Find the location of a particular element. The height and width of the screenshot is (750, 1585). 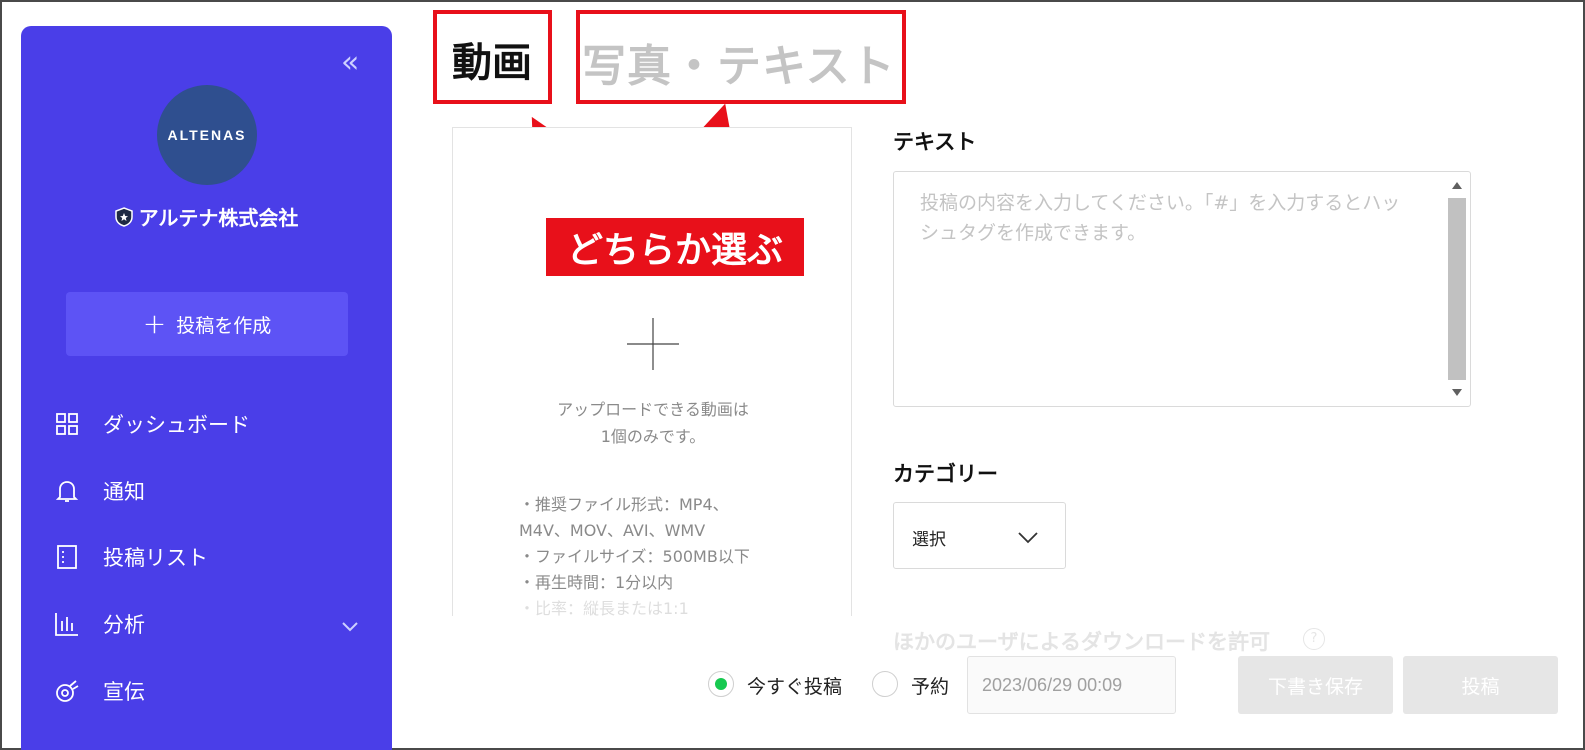

company-name-row: アルテナ株式会社 is located at coordinates (206, 216).